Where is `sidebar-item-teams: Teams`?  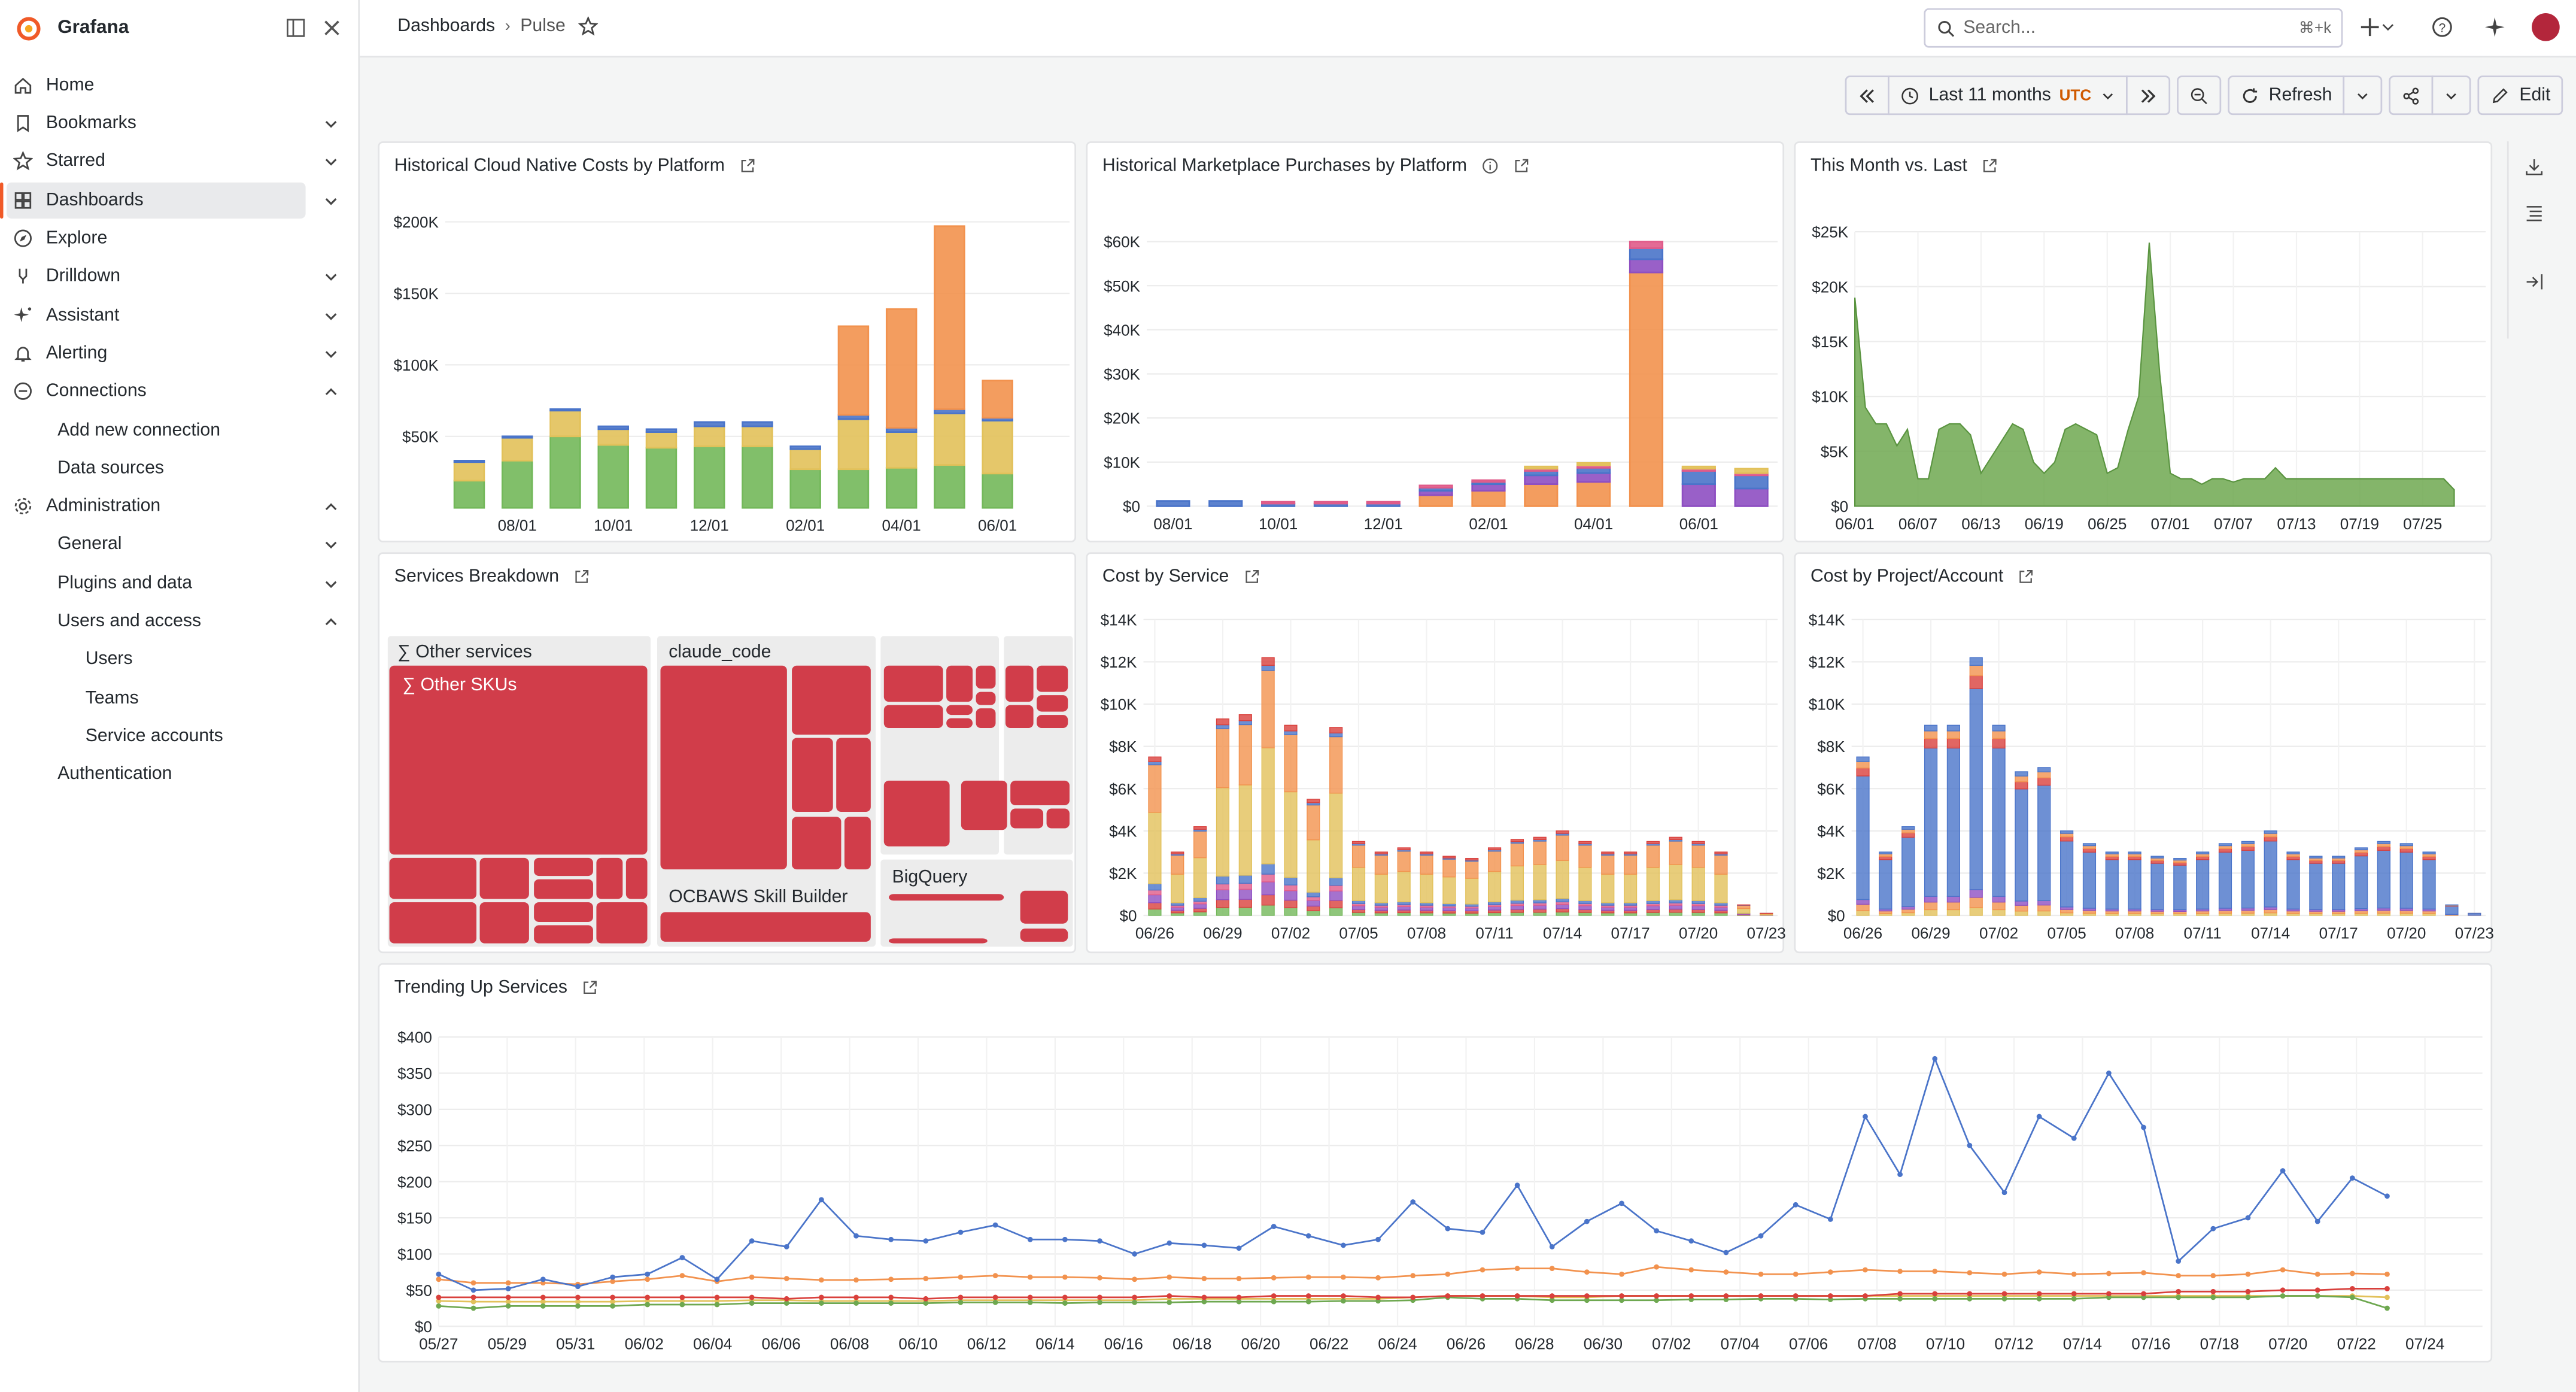
sidebar-item-teams: Teams is located at coordinates (157, 698).